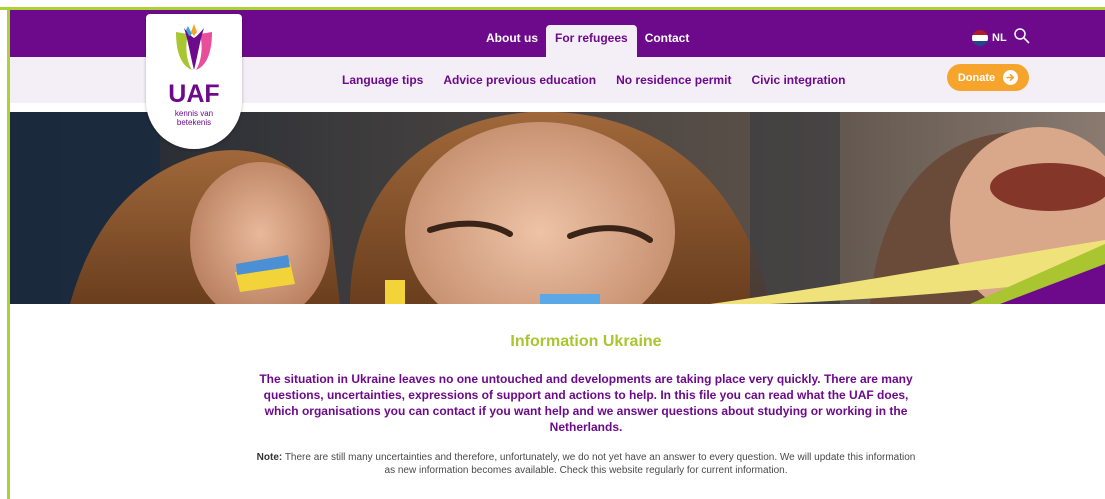 Image resolution: width=1105 pixels, height=499 pixels. What do you see at coordinates (194, 113) in the screenshot?
I see `logo-tagline-line1: kennis van` at bounding box center [194, 113].